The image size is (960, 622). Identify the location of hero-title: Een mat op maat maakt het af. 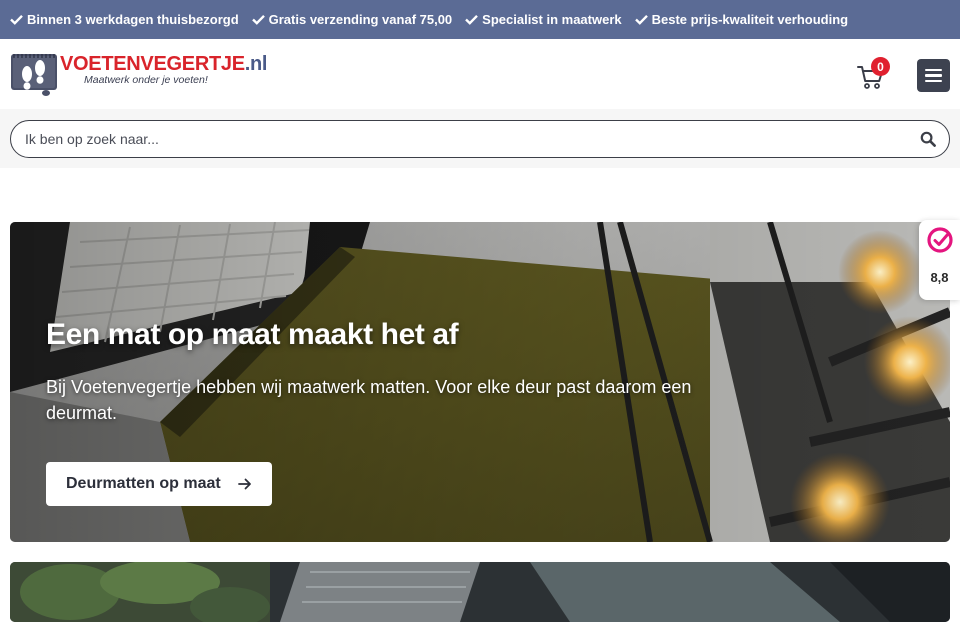
(252, 334).